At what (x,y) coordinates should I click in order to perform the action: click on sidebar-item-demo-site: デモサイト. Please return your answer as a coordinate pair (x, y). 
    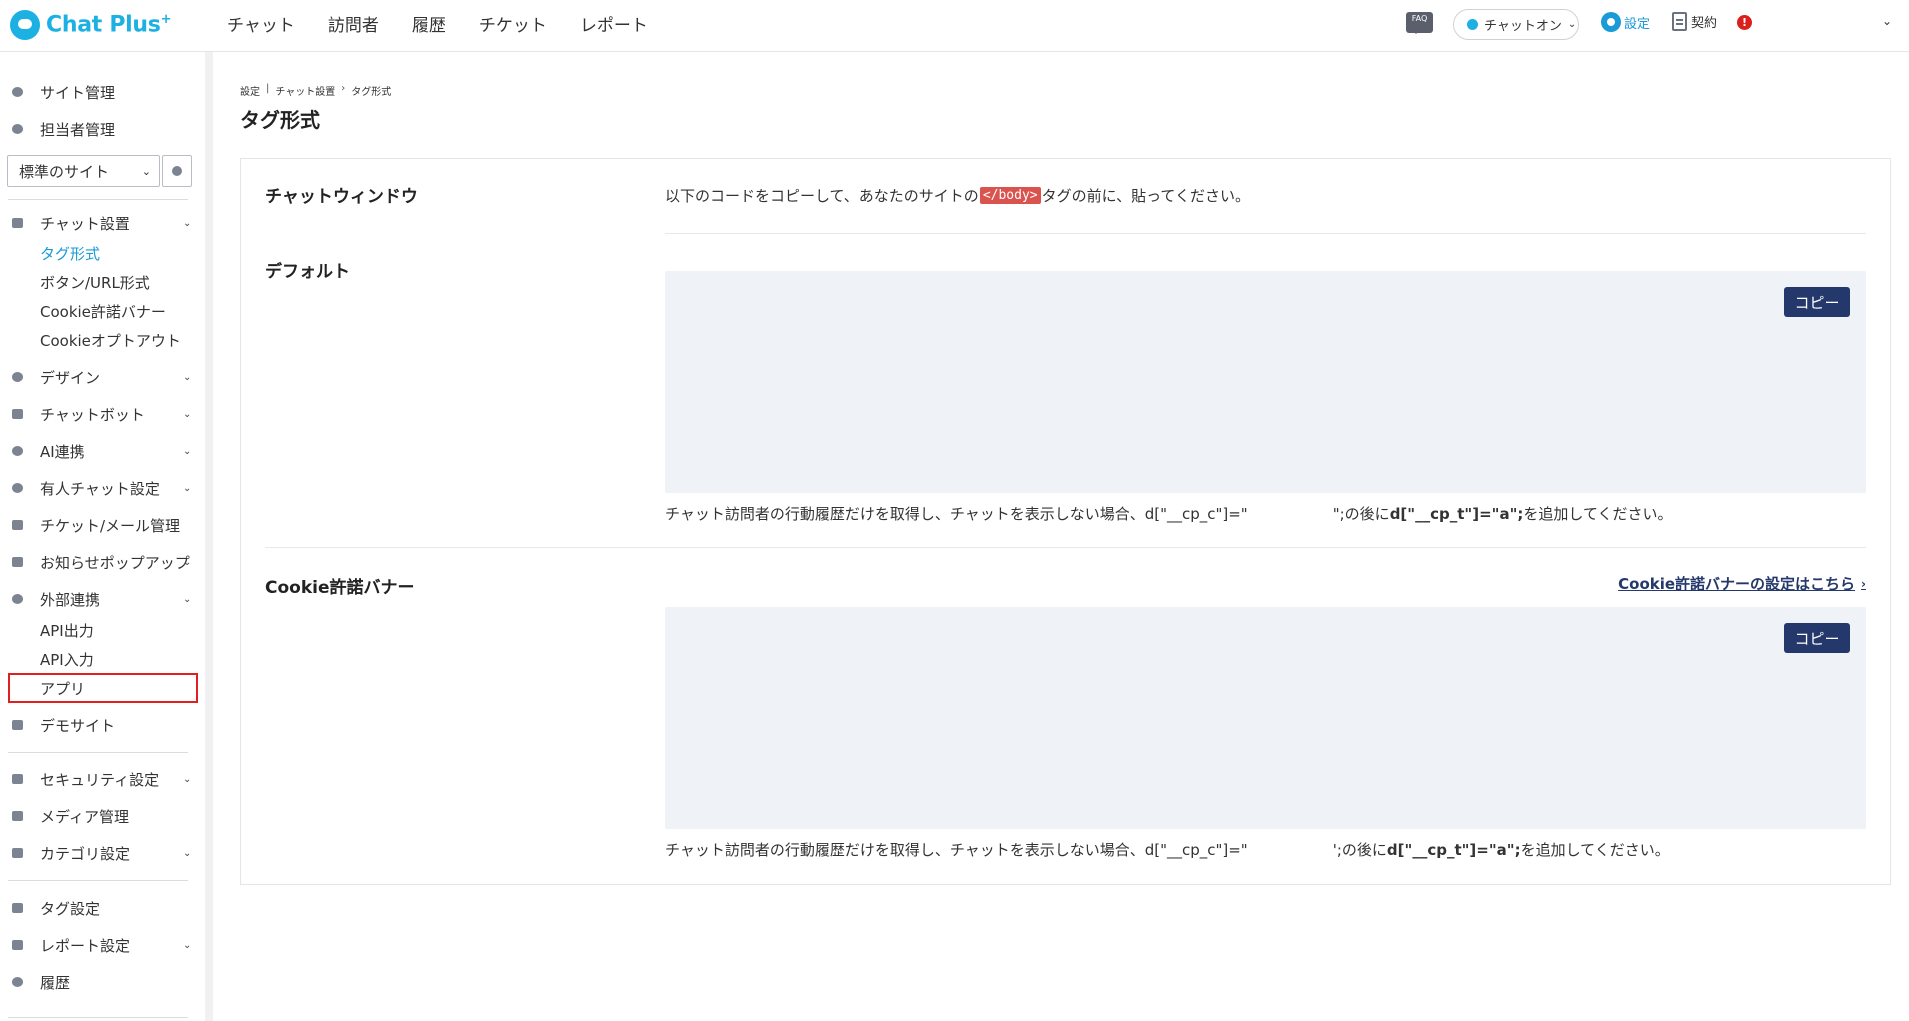
    Looking at the image, I should click on (100, 725).